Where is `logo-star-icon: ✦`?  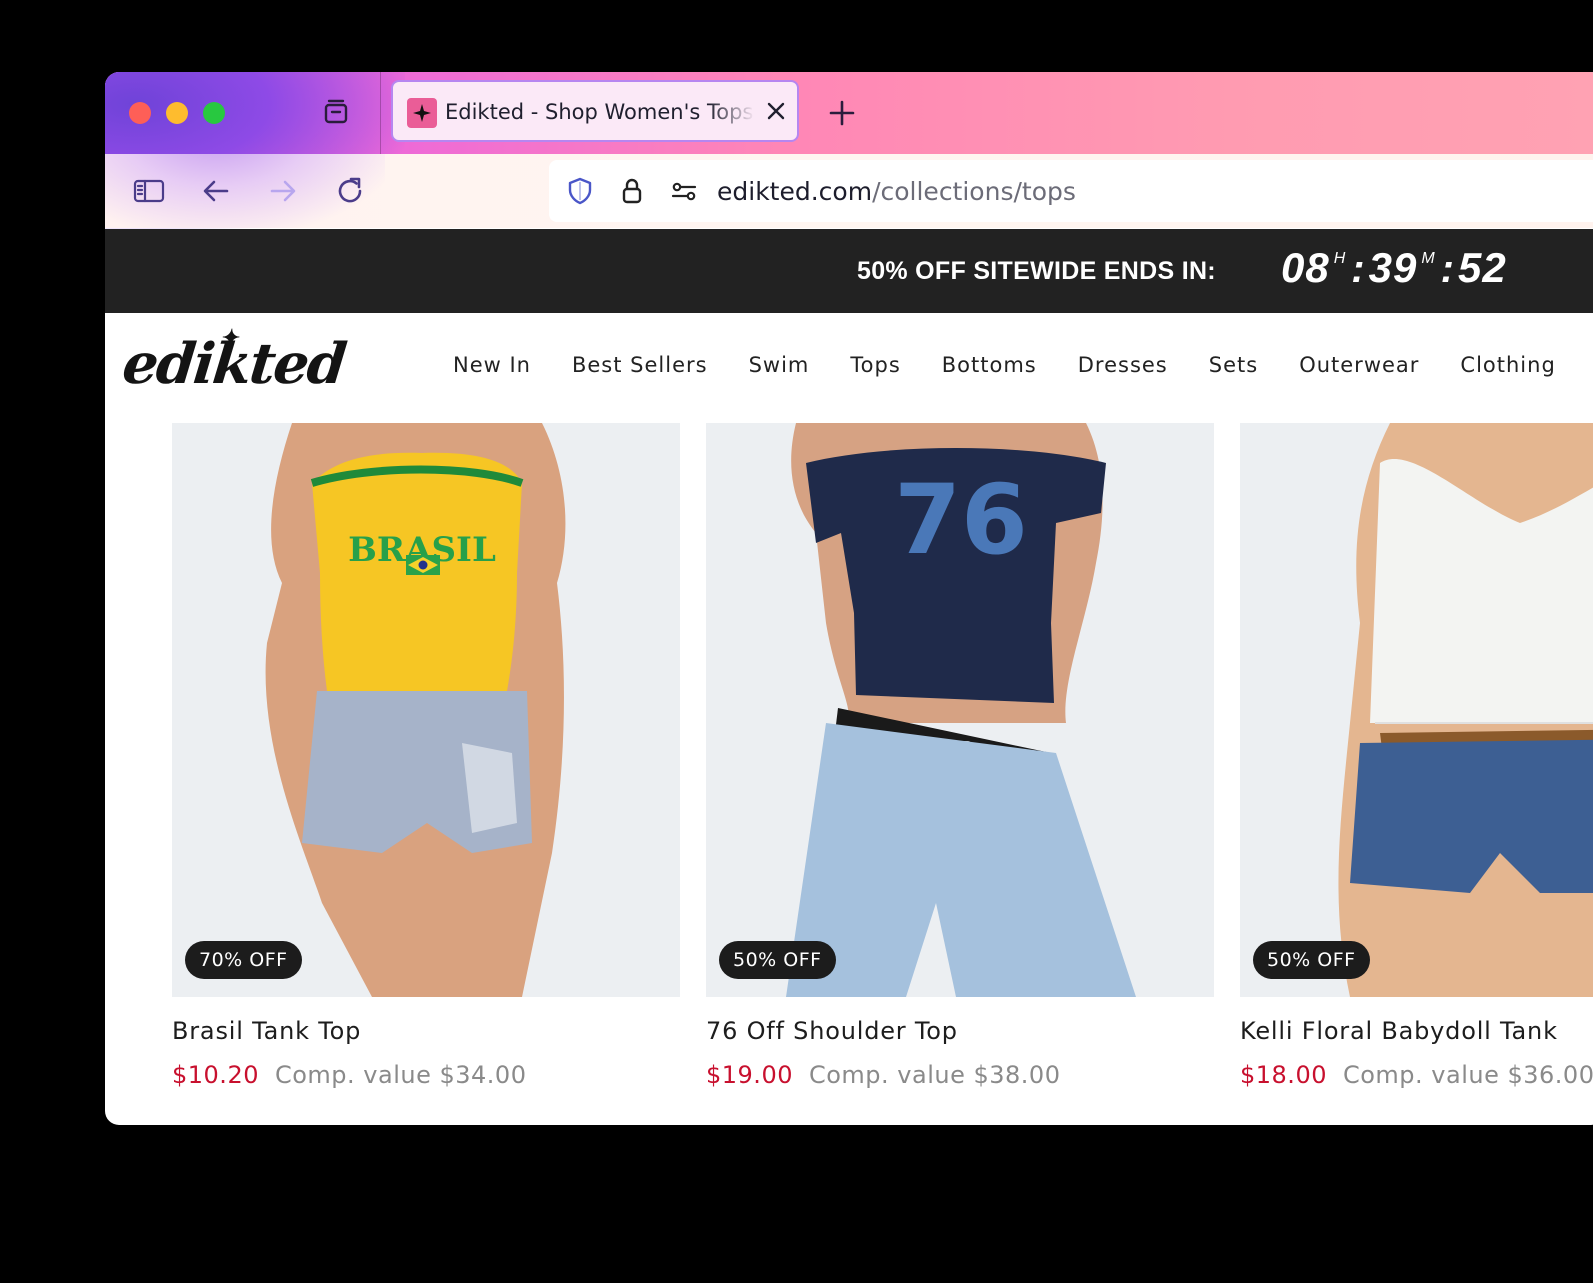
logo-star-icon: ✦ is located at coordinates (230, 338).